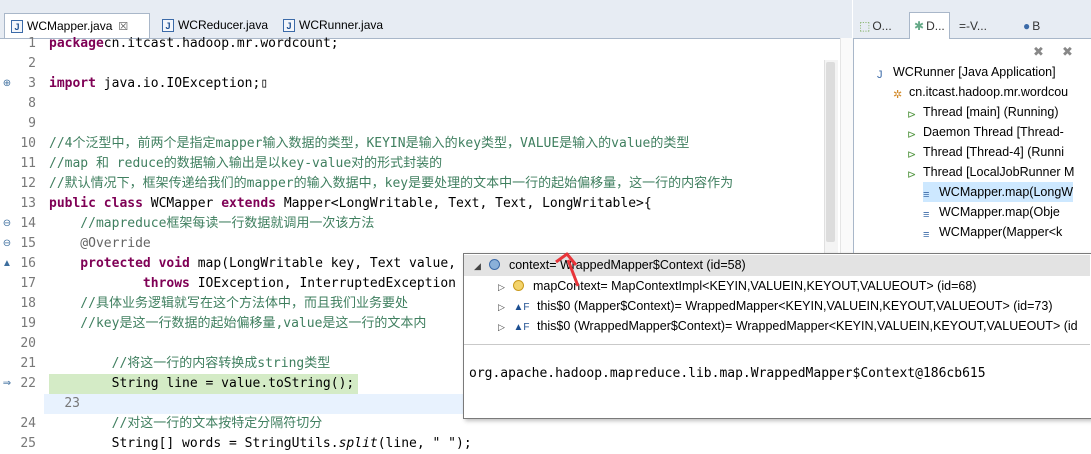  I want to click on line-number: 8, so click(32, 103).